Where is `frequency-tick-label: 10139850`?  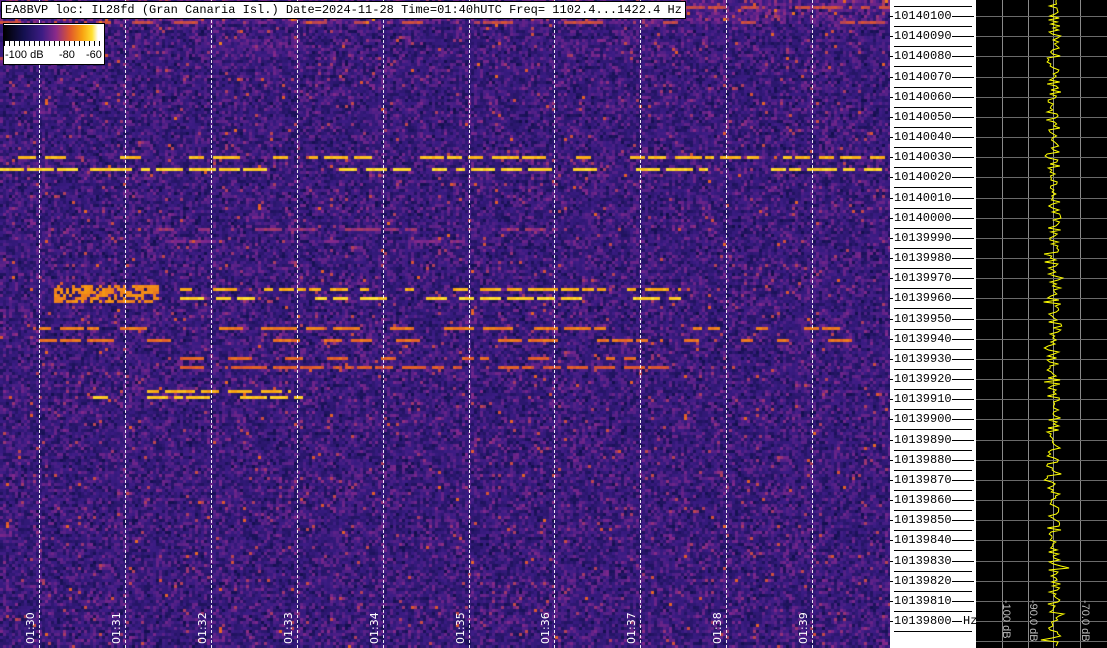
frequency-tick-label: 10139850 is located at coordinates (922, 520).